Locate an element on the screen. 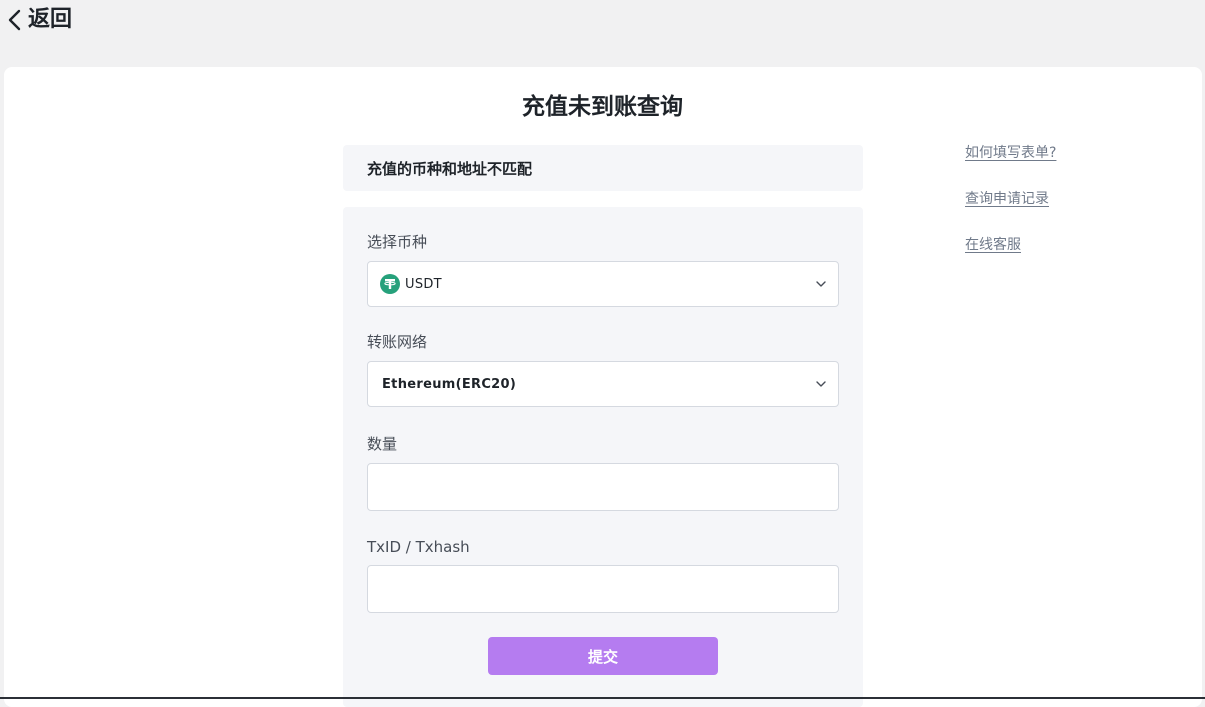 This screenshot has width=1205, height=707. chevron-left-icon is located at coordinates (14, 20).